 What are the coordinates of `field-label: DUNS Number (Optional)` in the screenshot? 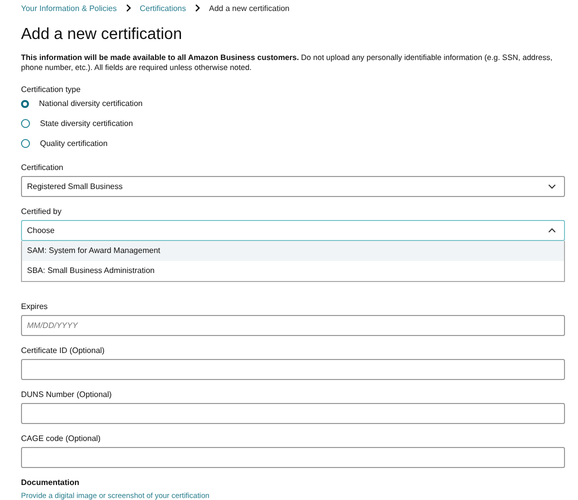 It's located at (67, 394).